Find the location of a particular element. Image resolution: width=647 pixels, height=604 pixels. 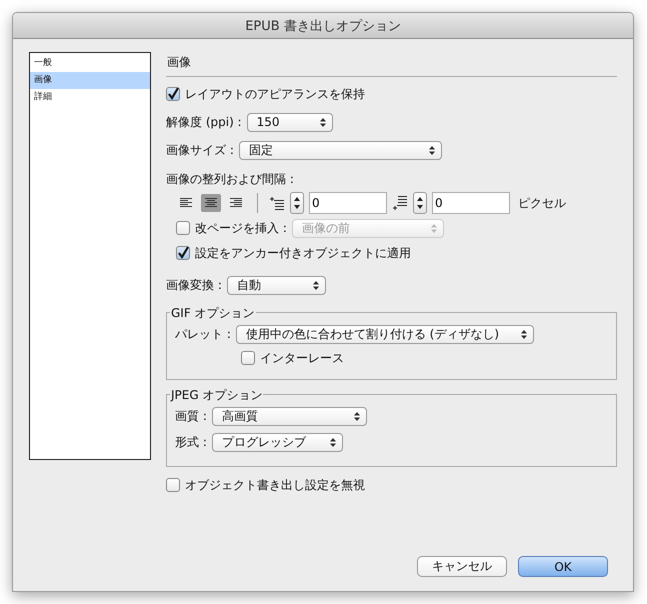

space-before-icon is located at coordinates (277, 203).